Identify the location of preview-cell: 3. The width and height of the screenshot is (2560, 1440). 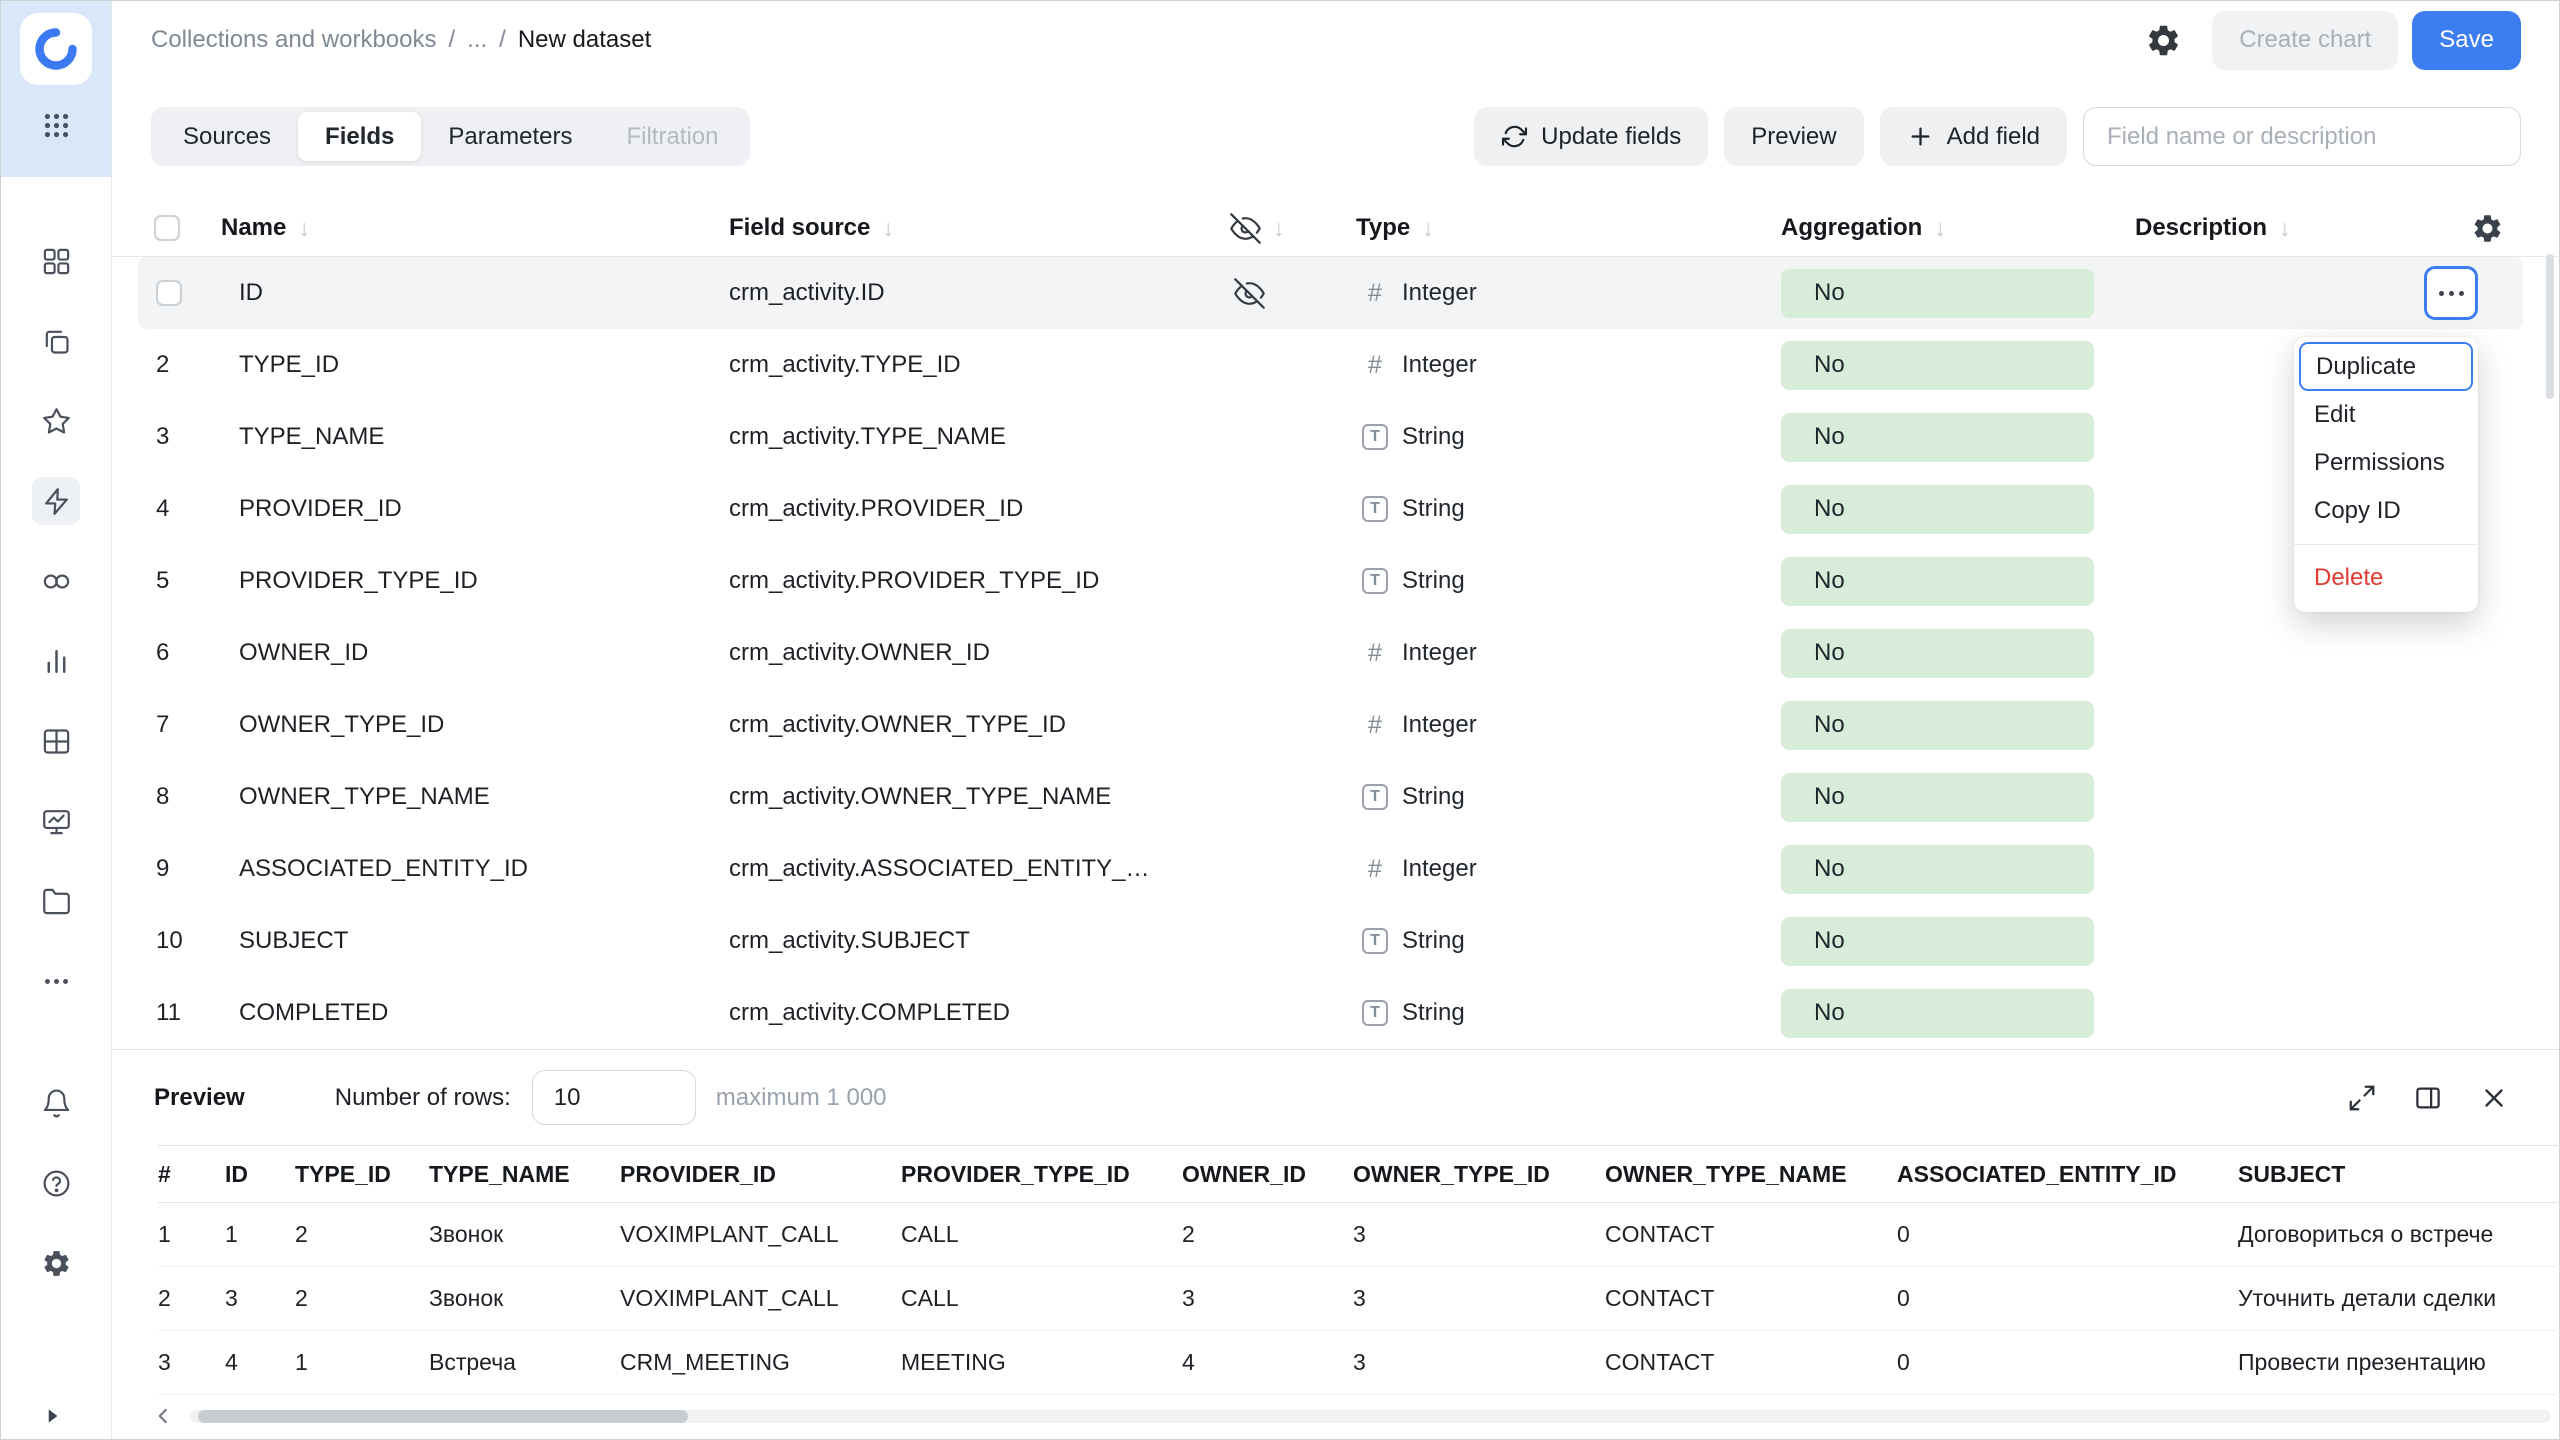
(1479, 1362).